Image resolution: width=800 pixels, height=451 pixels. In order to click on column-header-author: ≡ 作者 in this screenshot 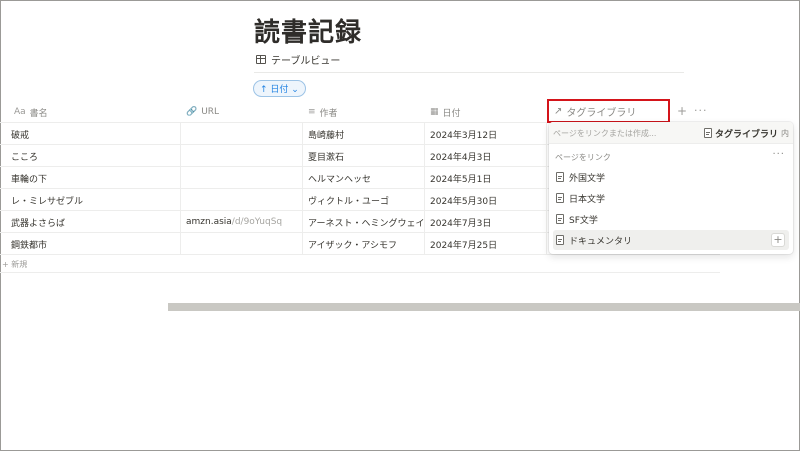, I will do `click(323, 112)`.